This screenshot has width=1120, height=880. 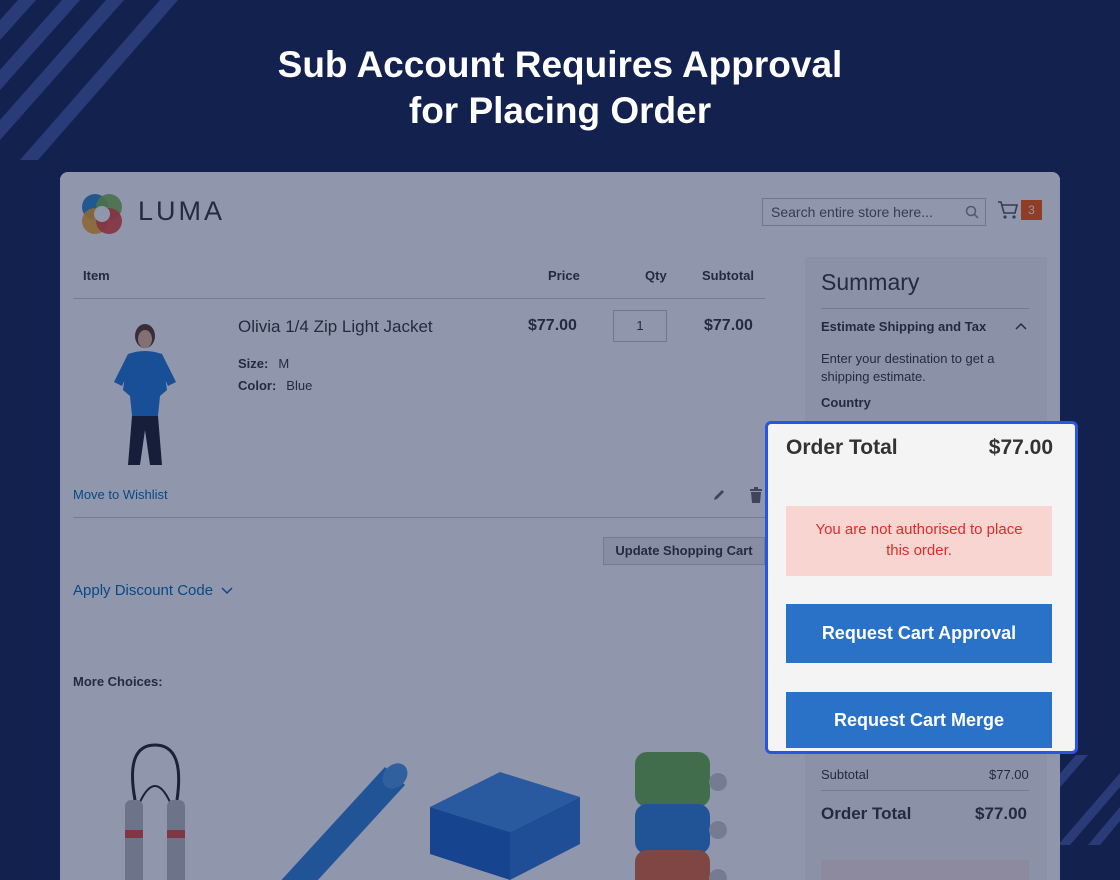 What do you see at coordinates (560, 64) in the screenshot?
I see `headline-line-1: Sub Account Requires Approval` at bounding box center [560, 64].